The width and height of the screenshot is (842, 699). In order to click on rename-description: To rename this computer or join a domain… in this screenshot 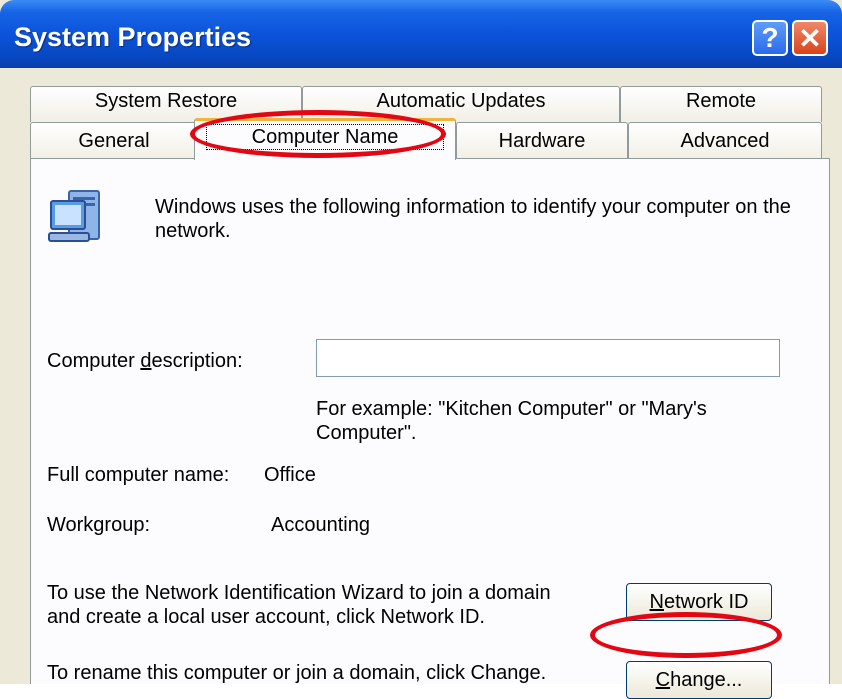, I will do `click(297, 673)`.